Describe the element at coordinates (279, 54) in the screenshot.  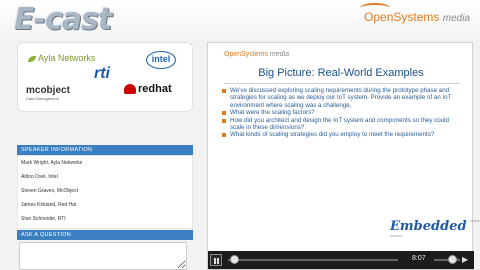
I see `slide-brand-sub: media` at that location.